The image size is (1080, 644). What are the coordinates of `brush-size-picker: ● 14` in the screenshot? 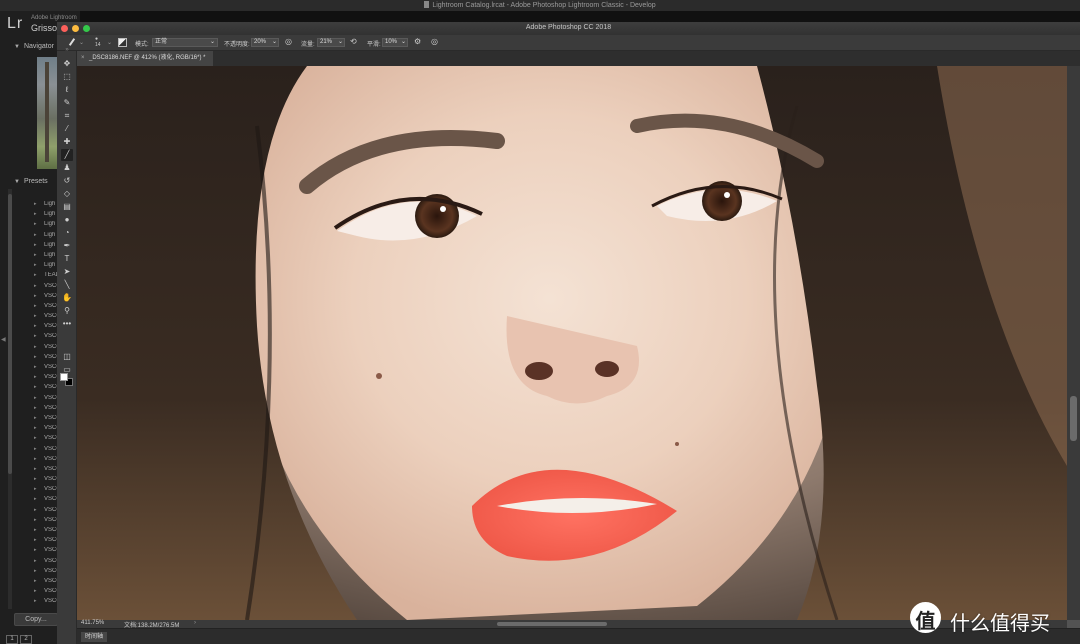 It's located at (98, 42).